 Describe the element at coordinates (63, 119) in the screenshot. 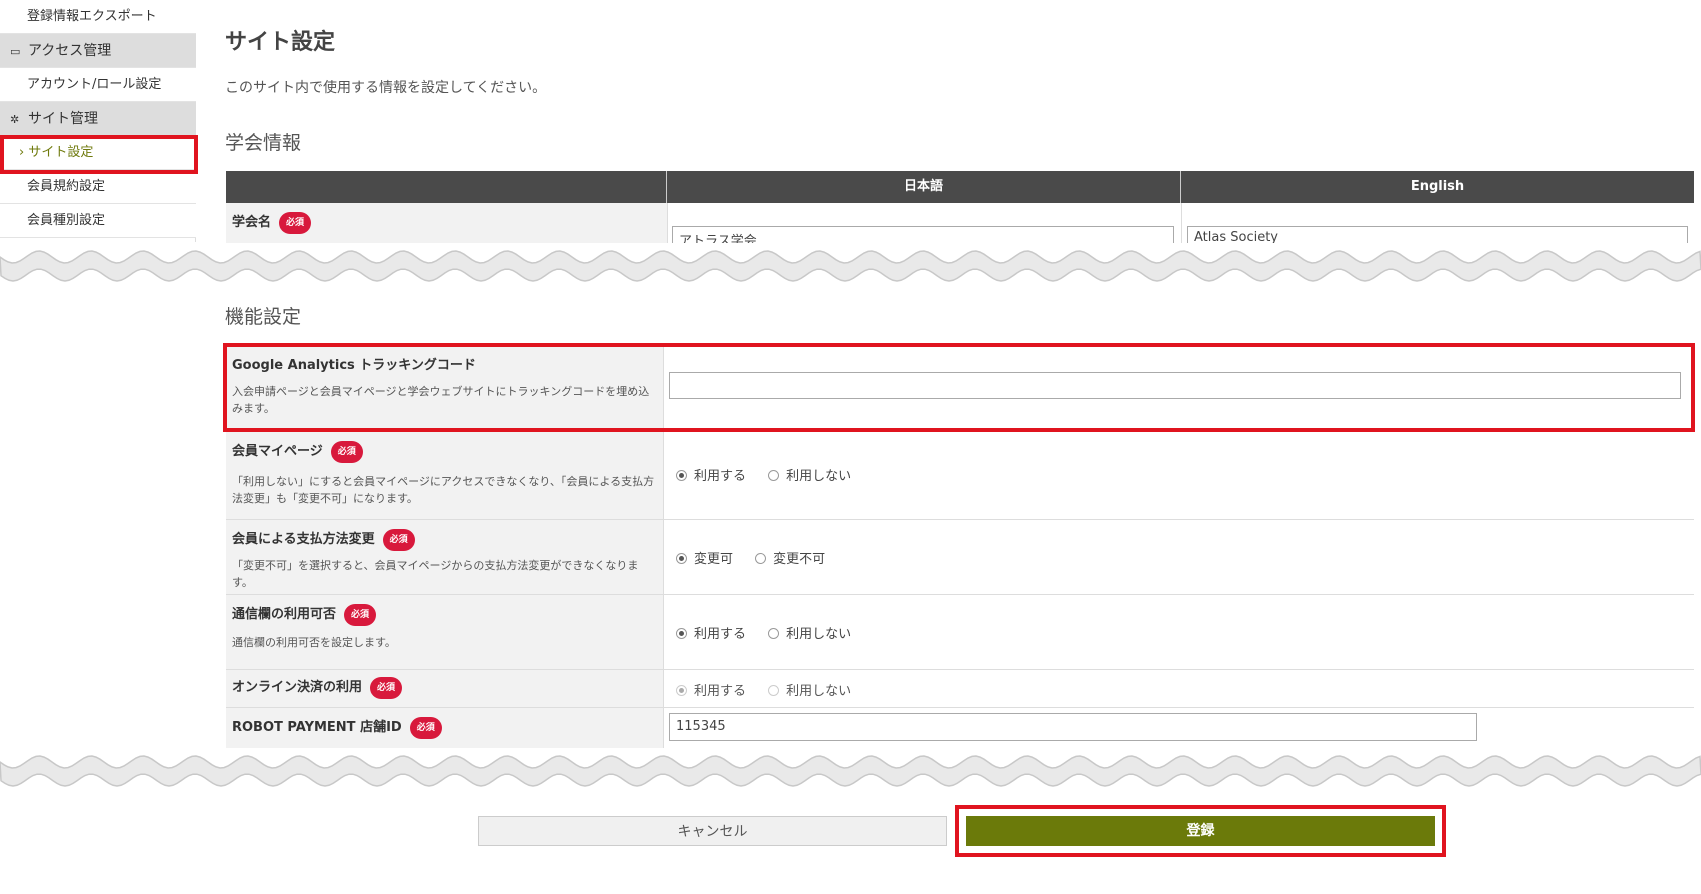

I see `sidebar-heading-label: サイト管理` at that location.